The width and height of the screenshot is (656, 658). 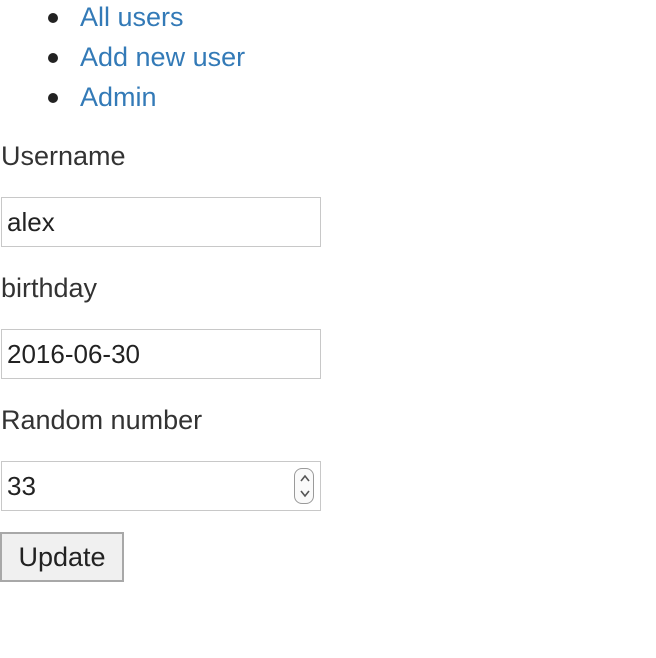 I want to click on random-number-label: Random number, so click(x=102, y=420).